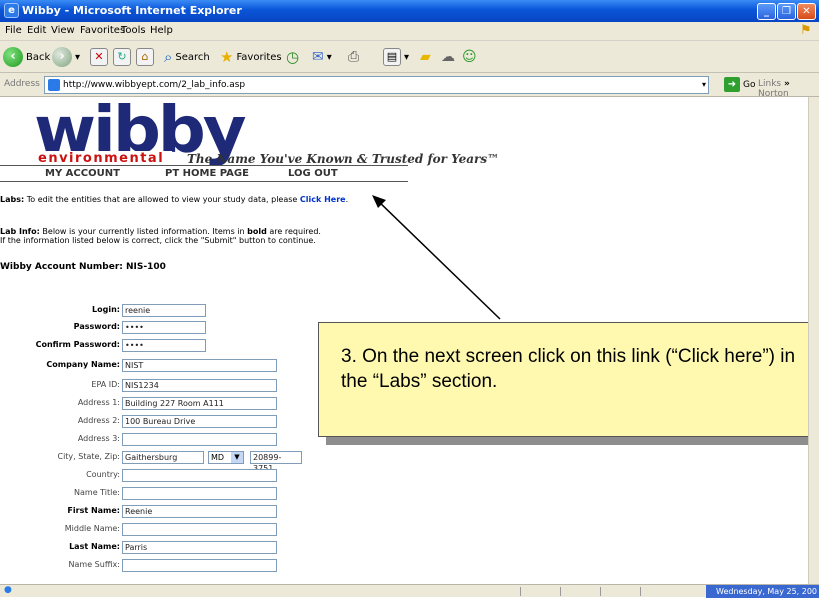  I want to click on history-button: ◷, so click(292, 57).